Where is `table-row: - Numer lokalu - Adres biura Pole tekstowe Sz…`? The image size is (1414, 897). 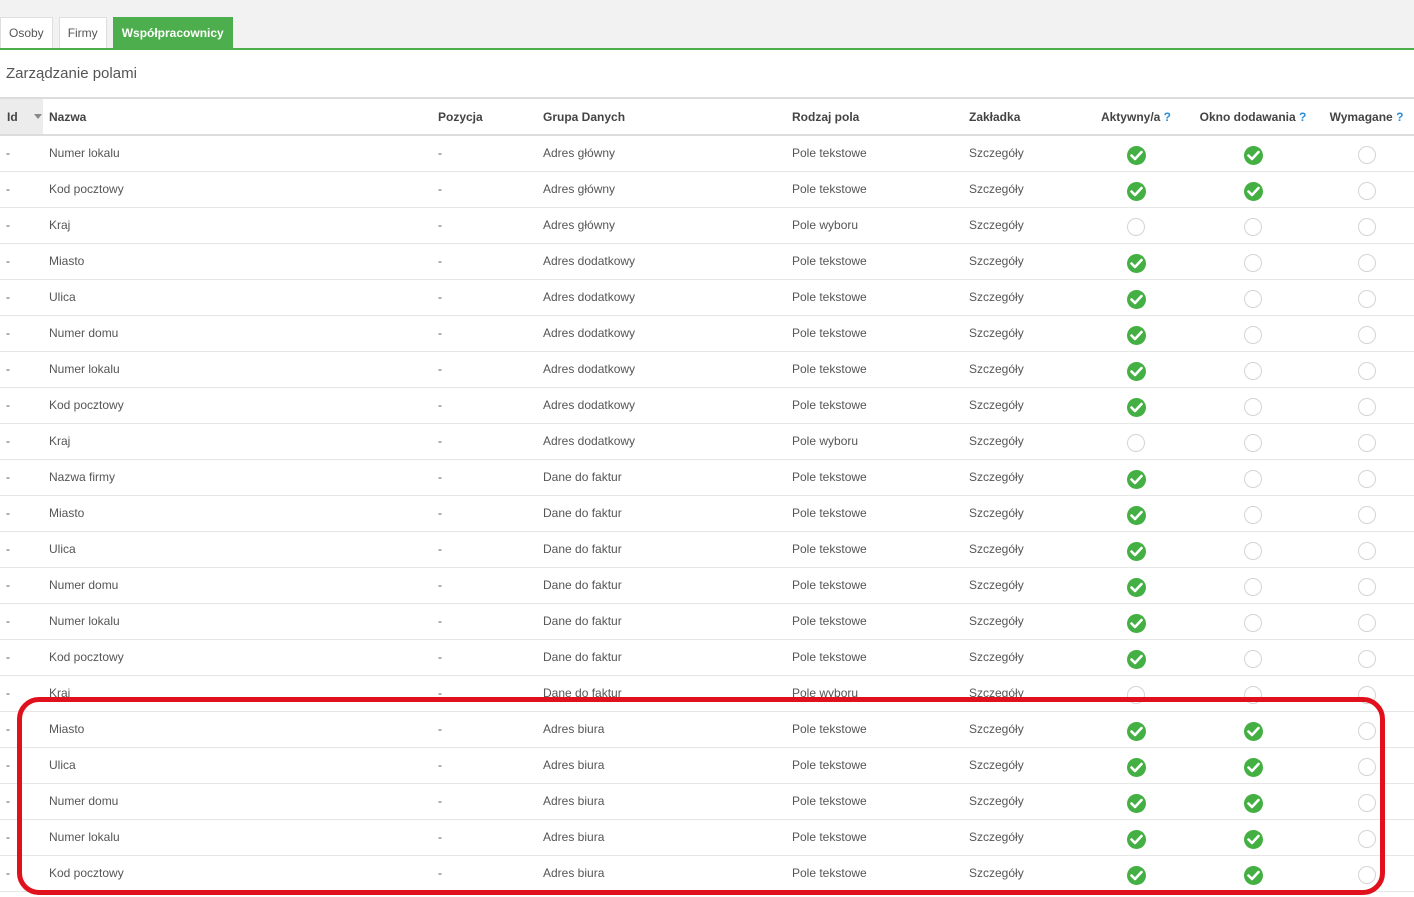
table-row: - Numer lokalu - Adres biura Pole tekstowe Sz… is located at coordinates (707, 837).